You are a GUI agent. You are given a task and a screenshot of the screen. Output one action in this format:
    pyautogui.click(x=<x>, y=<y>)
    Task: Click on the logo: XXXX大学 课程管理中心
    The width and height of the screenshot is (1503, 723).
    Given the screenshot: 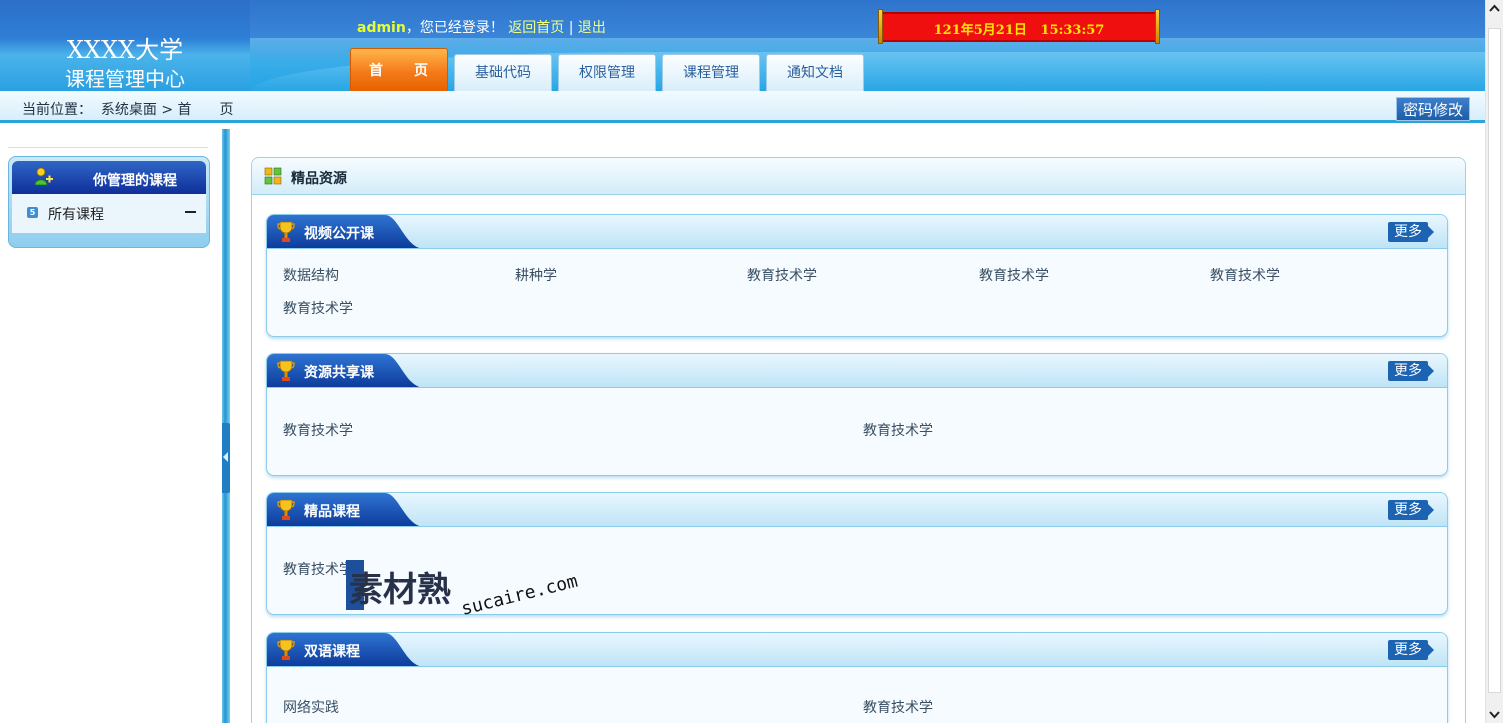 What is the action you would take?
    pyautogui.click(x=125, y=45)
    